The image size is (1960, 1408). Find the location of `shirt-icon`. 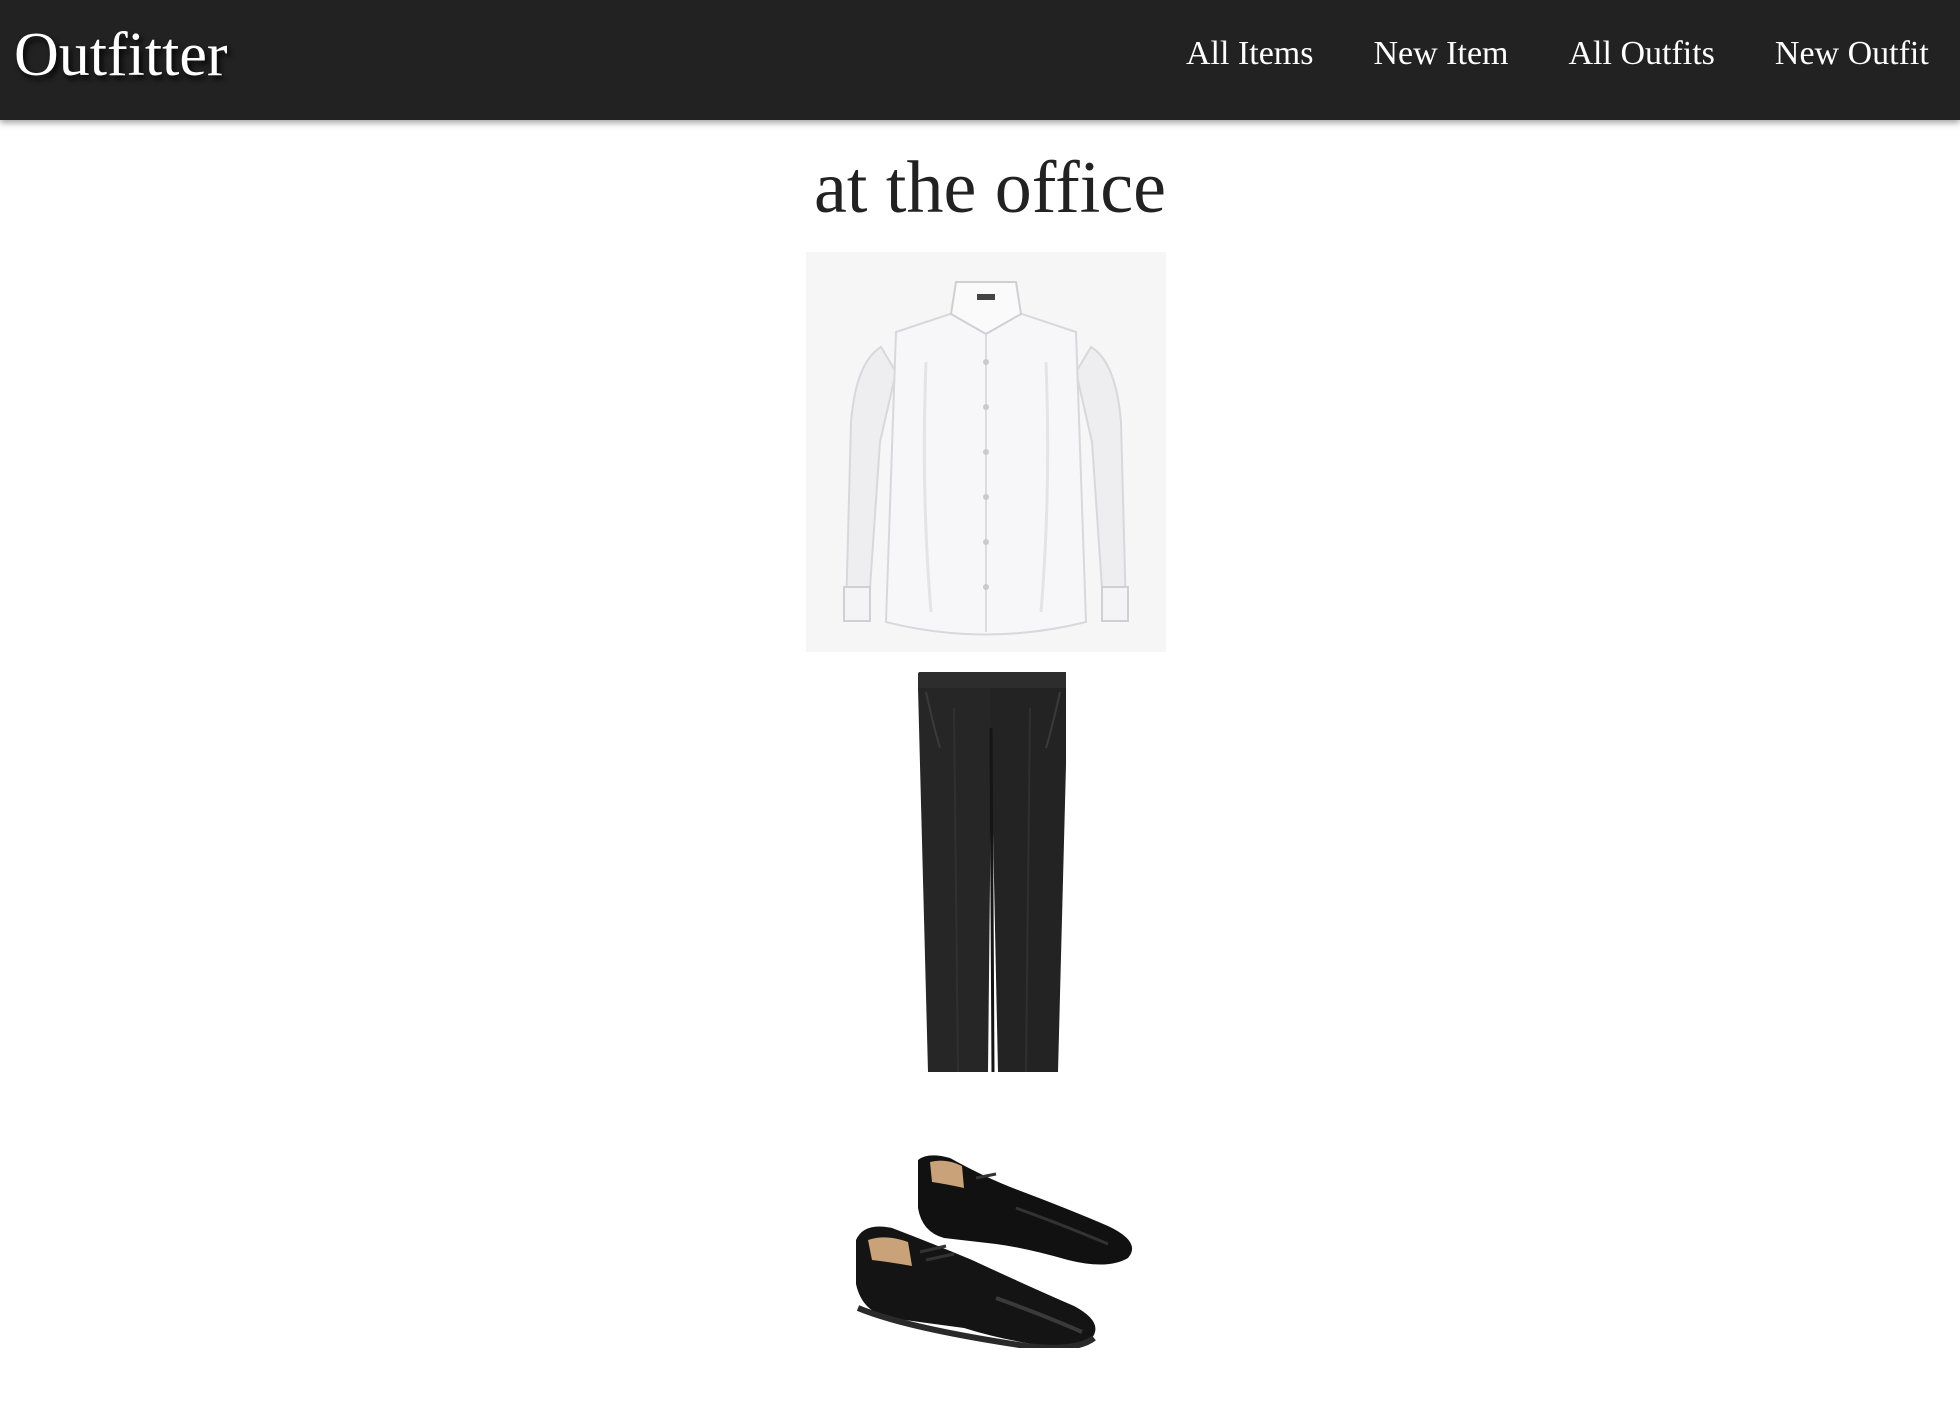

shirt-icon is located at coordinates (986, 452).